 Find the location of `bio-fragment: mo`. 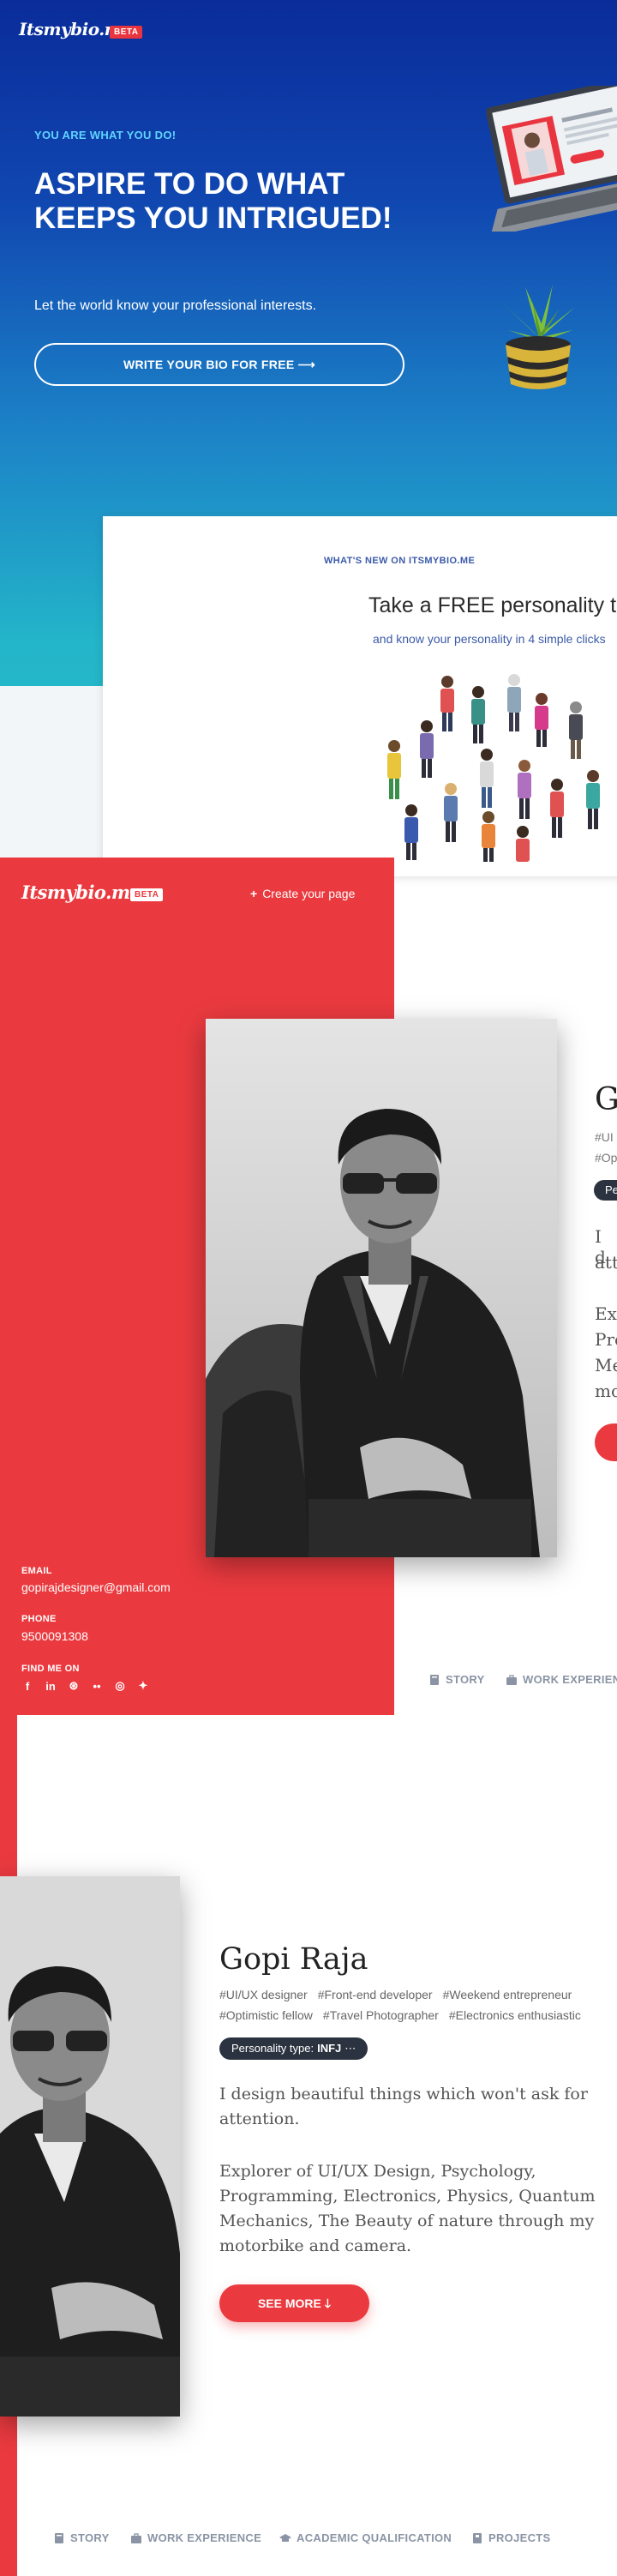

bio-fragment: mo is located at coordinates (606, 1391).